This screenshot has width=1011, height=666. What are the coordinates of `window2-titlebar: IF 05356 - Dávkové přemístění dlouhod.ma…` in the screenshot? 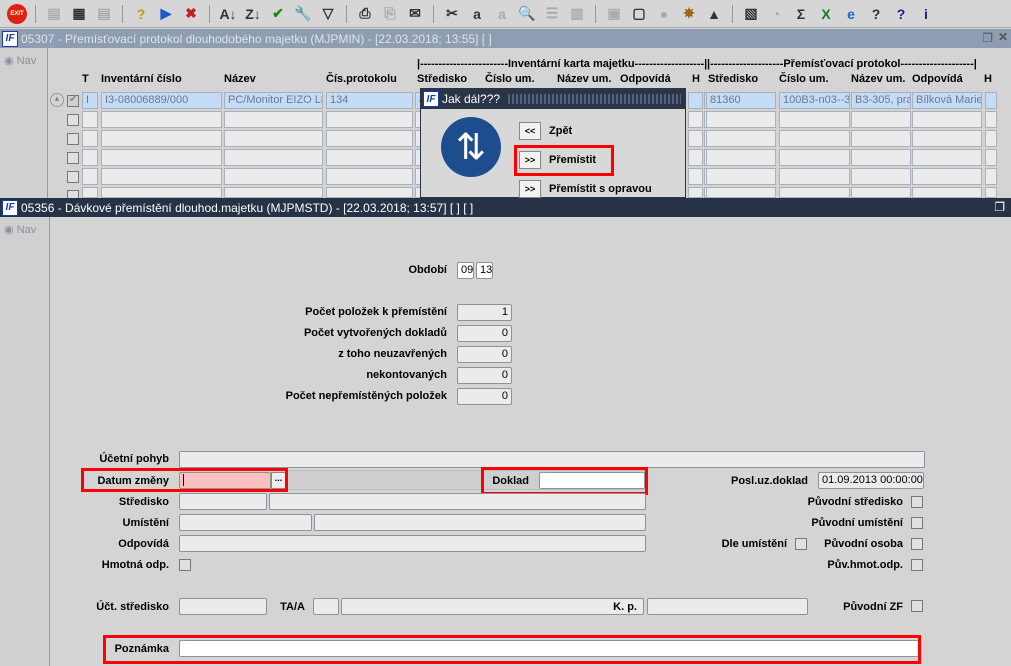 It's located at (505, 207).